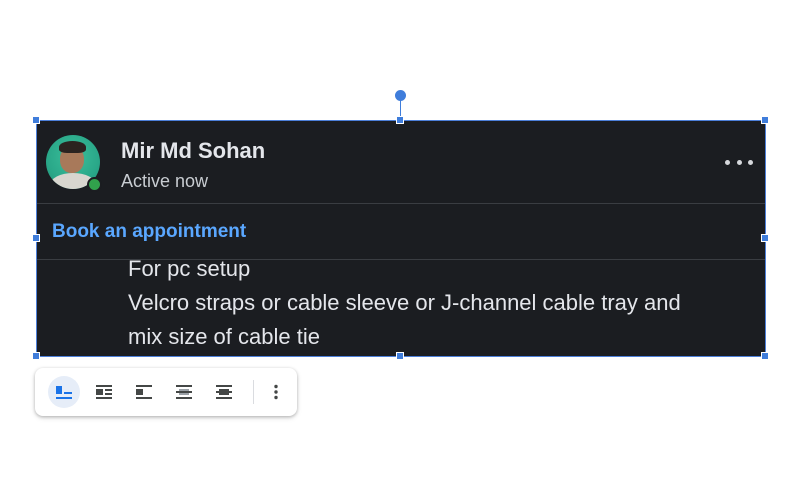 This screenshot has height=500, width=800. I want to click on in-front-of-text-icon, so click(224, 392).